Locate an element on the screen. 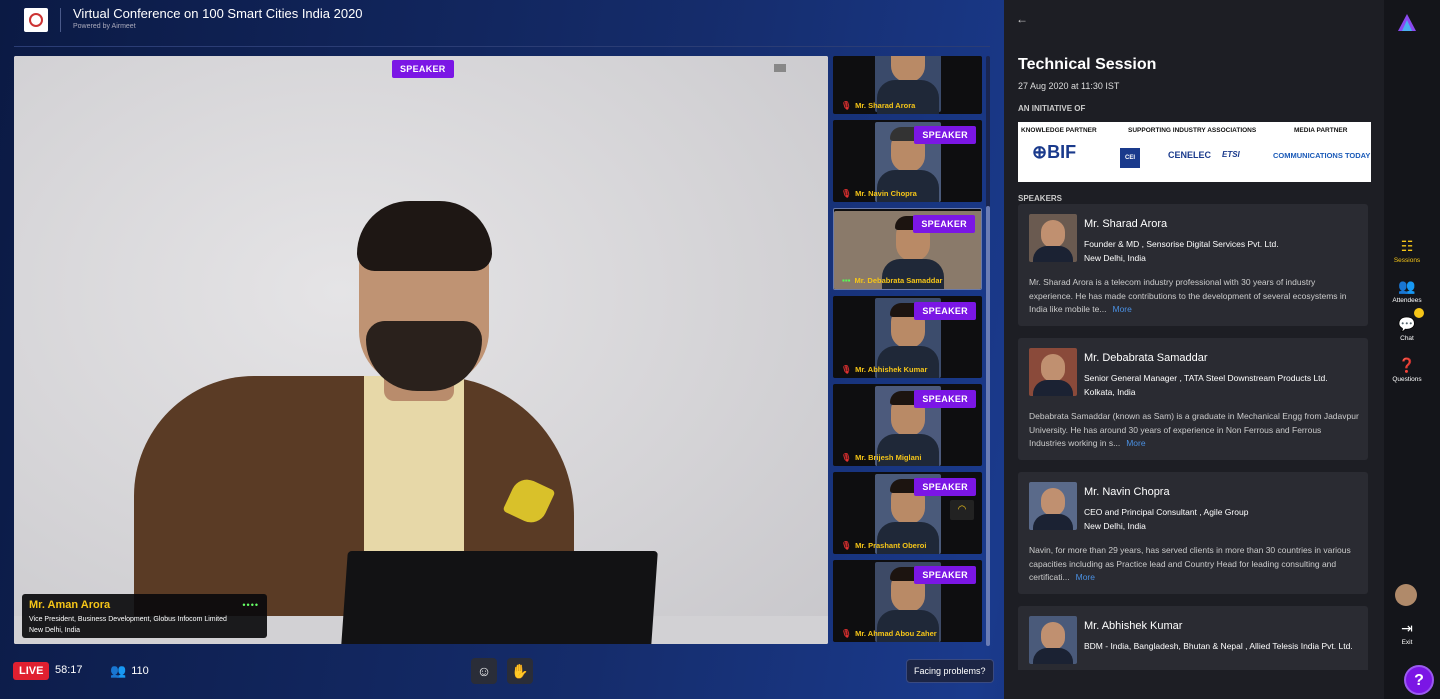 The height and width of the screenshot is (699, 1440). session-title: Technical Session is located at coordinates (1087, 64).